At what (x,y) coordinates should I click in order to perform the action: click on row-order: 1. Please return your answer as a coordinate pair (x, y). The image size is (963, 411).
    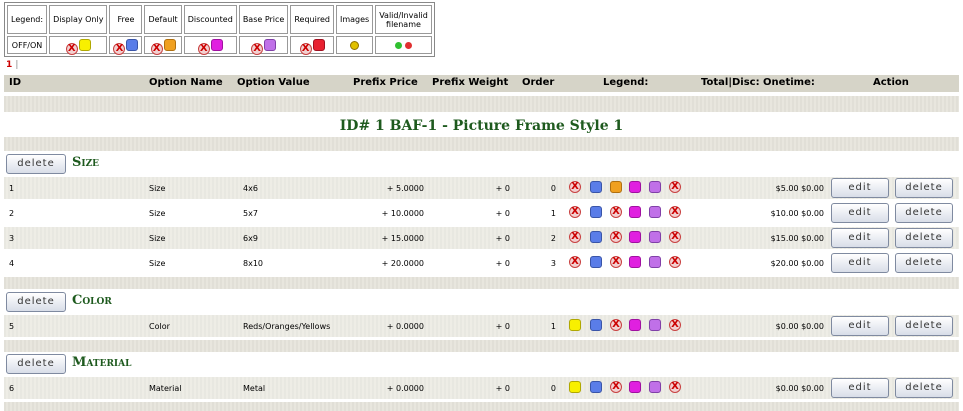
    Looking at the image, I should click on (553, 326).